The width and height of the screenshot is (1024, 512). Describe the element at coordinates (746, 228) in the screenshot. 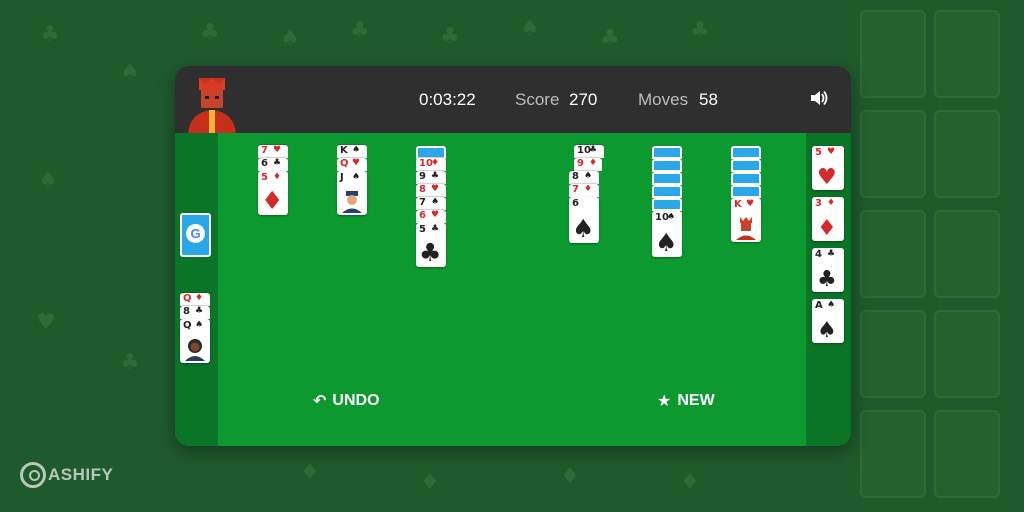

I see `king-face-icon` at that location.